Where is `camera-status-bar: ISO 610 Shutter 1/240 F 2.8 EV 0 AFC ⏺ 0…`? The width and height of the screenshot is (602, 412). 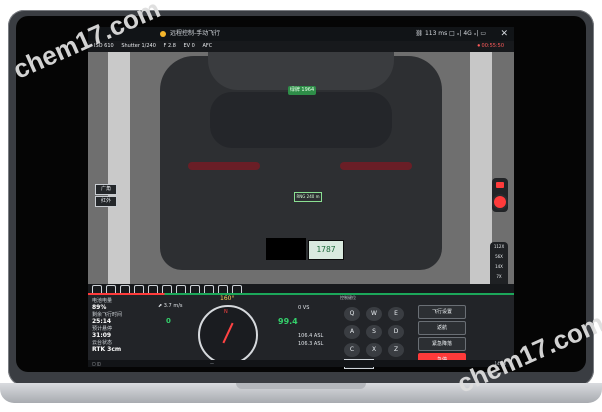 camera-status-bar: ISO 610 Shutter 1/240 F 2.8 EV 0 AFC ⏺ 0… is located at coordinates (301, 46).